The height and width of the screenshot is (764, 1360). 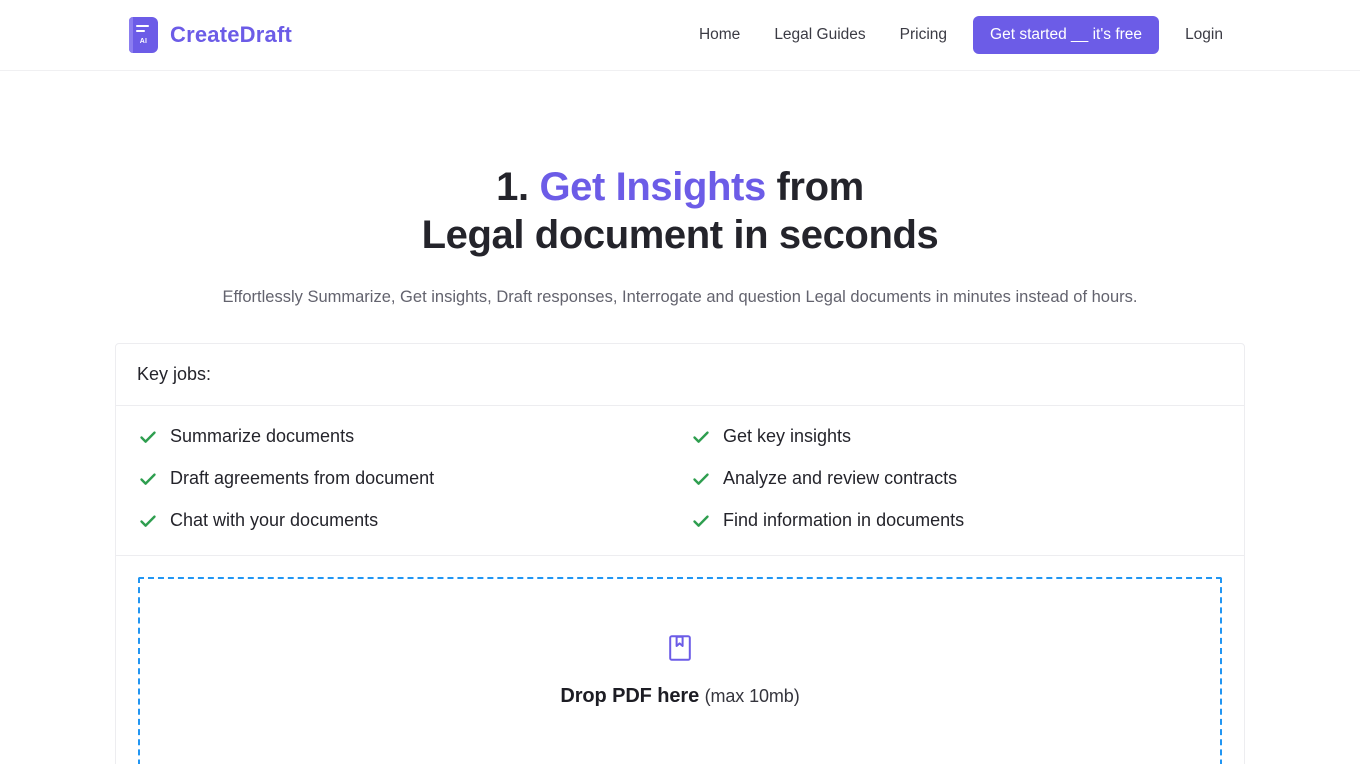 What do you see at coordinates (408, 436) in the screenshot?
I see `list-item: Summarize documents` at bounding box center [408, 436].